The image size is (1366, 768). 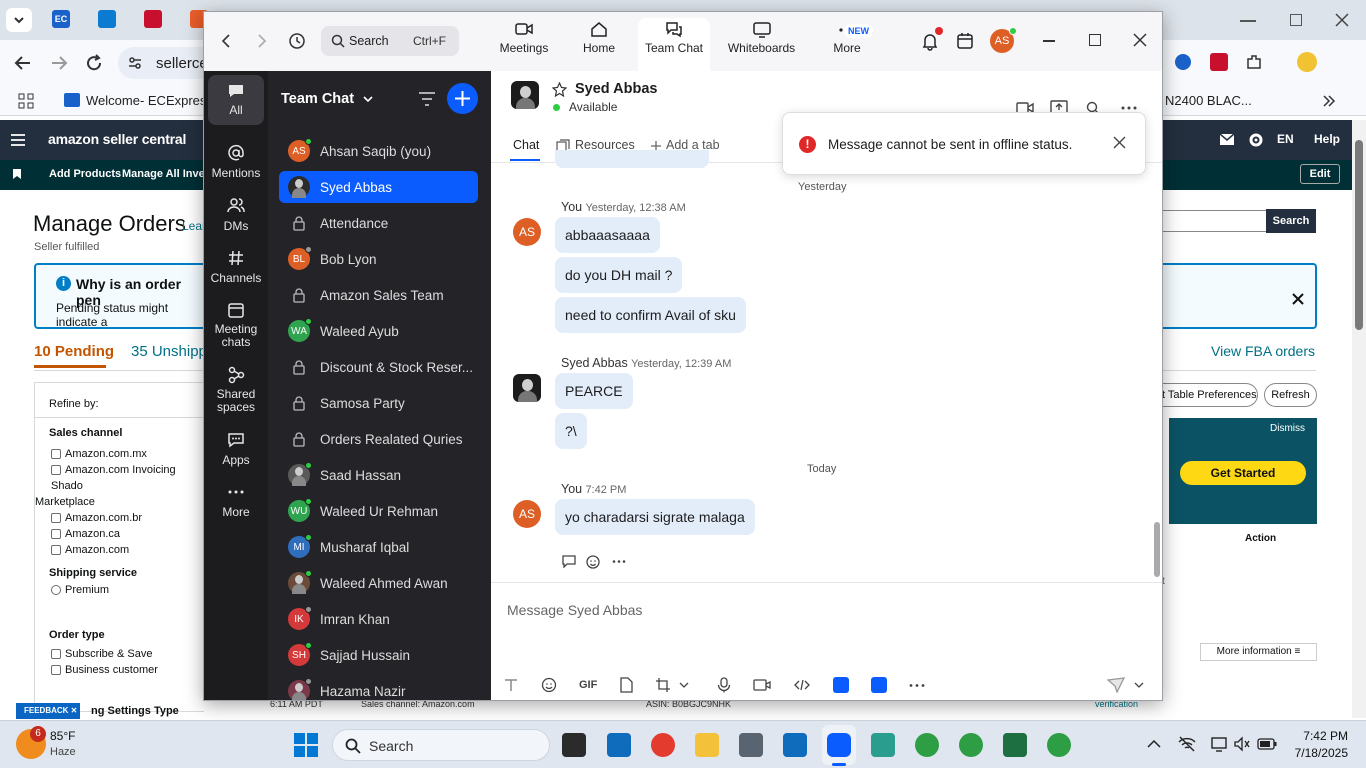 I want to click on contact-item: Waleed Ahmed Awan, so click(x=378, y=583).